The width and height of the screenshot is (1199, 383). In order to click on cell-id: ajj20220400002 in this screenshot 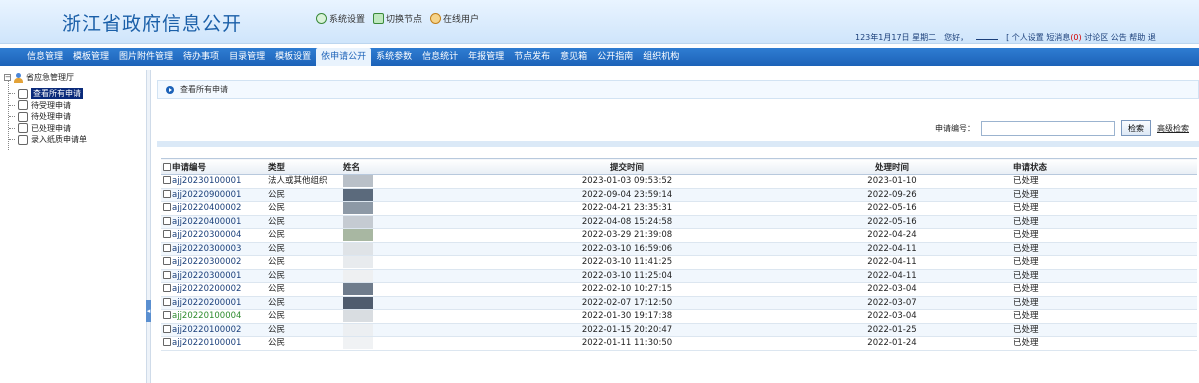, I will do `click(213, 208)`.